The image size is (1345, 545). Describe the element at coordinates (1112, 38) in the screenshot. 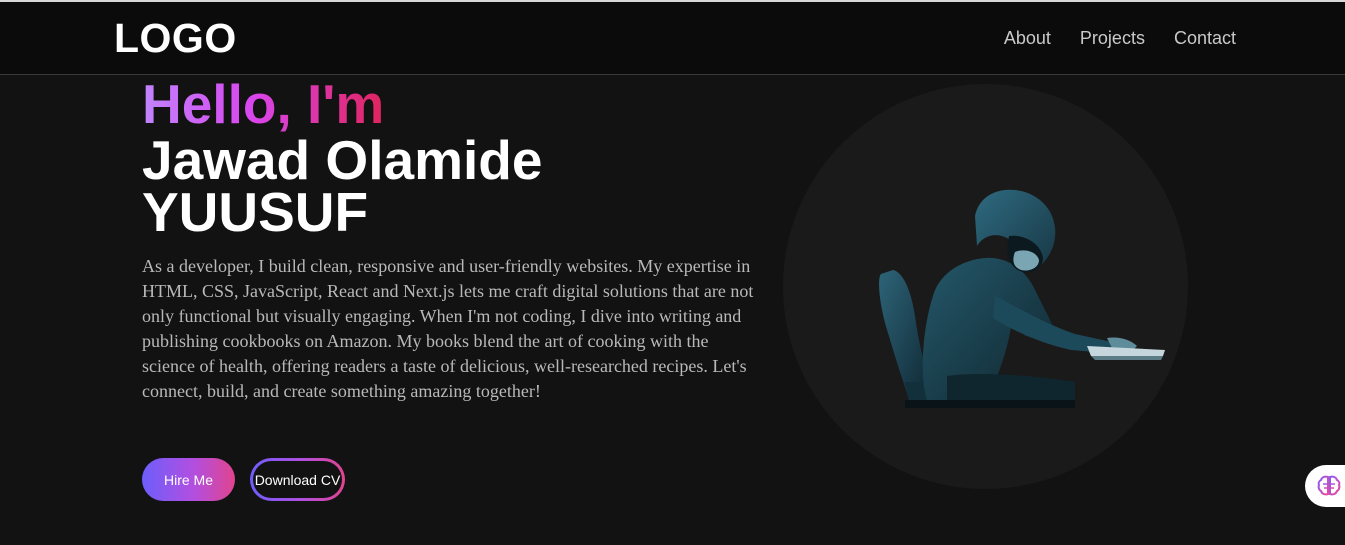

I see `nav-link-projects: Projects` at that location.